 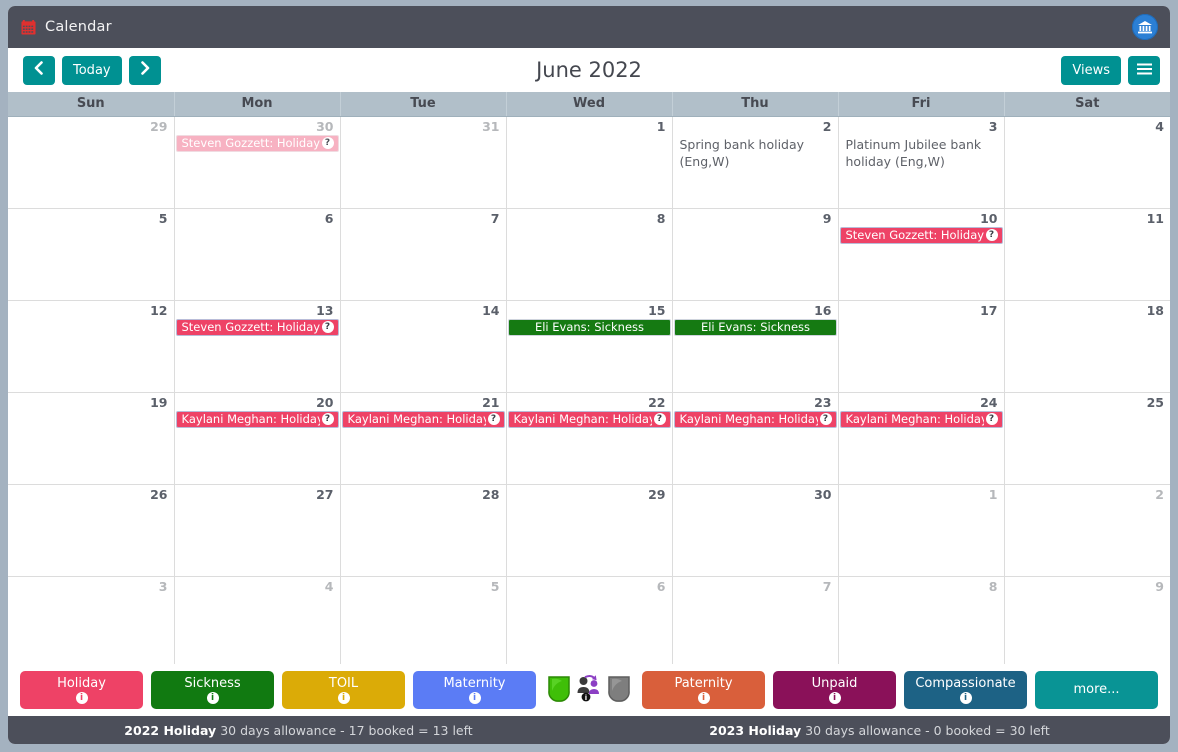 I want to click on day-cell: 16 Eli Evans: Sickness, so click(x=755, y=346).